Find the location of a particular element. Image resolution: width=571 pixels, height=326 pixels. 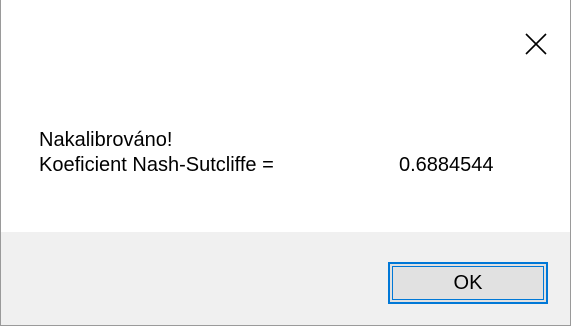

nse-value: 0.6884544 is located at coordinates (446, 165).